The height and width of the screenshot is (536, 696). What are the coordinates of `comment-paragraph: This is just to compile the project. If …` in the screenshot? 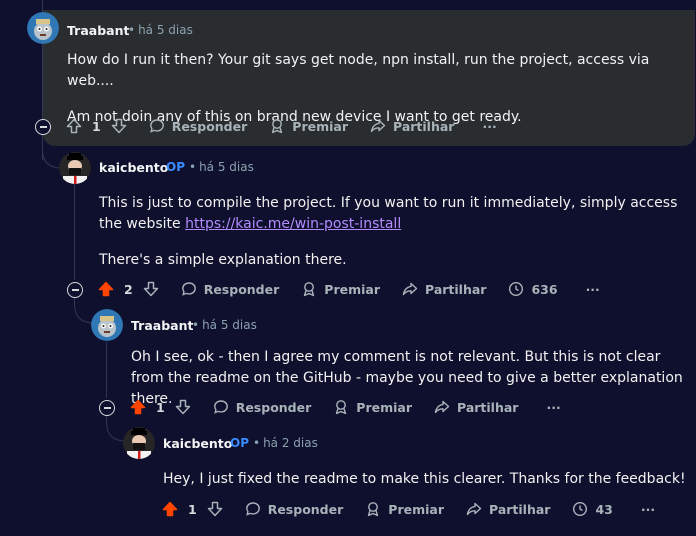 It's located at (388, 213).